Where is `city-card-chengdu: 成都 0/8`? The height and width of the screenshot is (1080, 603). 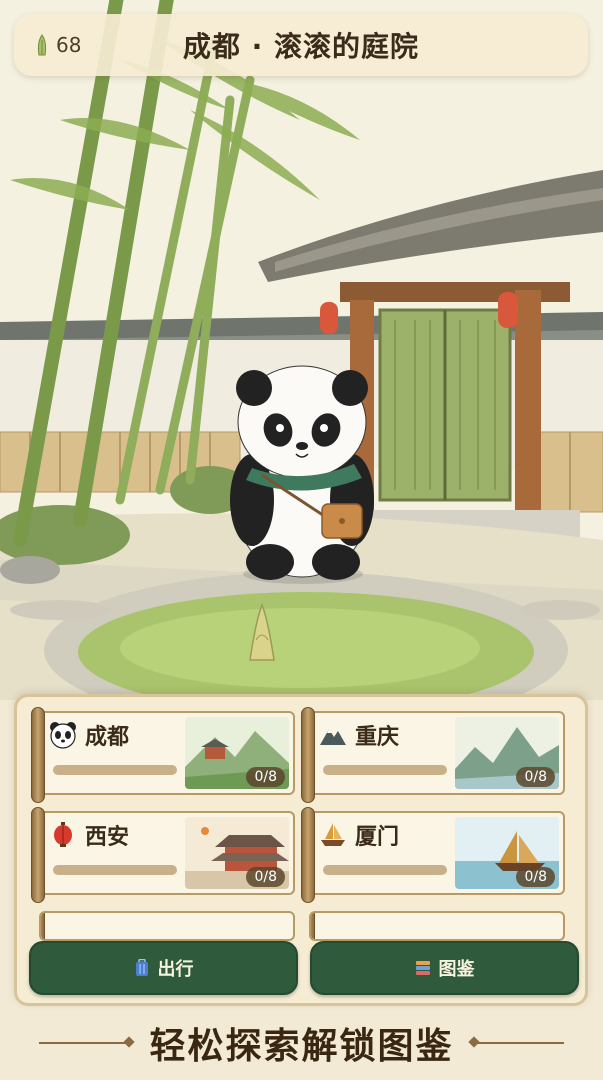
city-card-chengdu: 成都 0/8 is located at coordinates (163, 755).